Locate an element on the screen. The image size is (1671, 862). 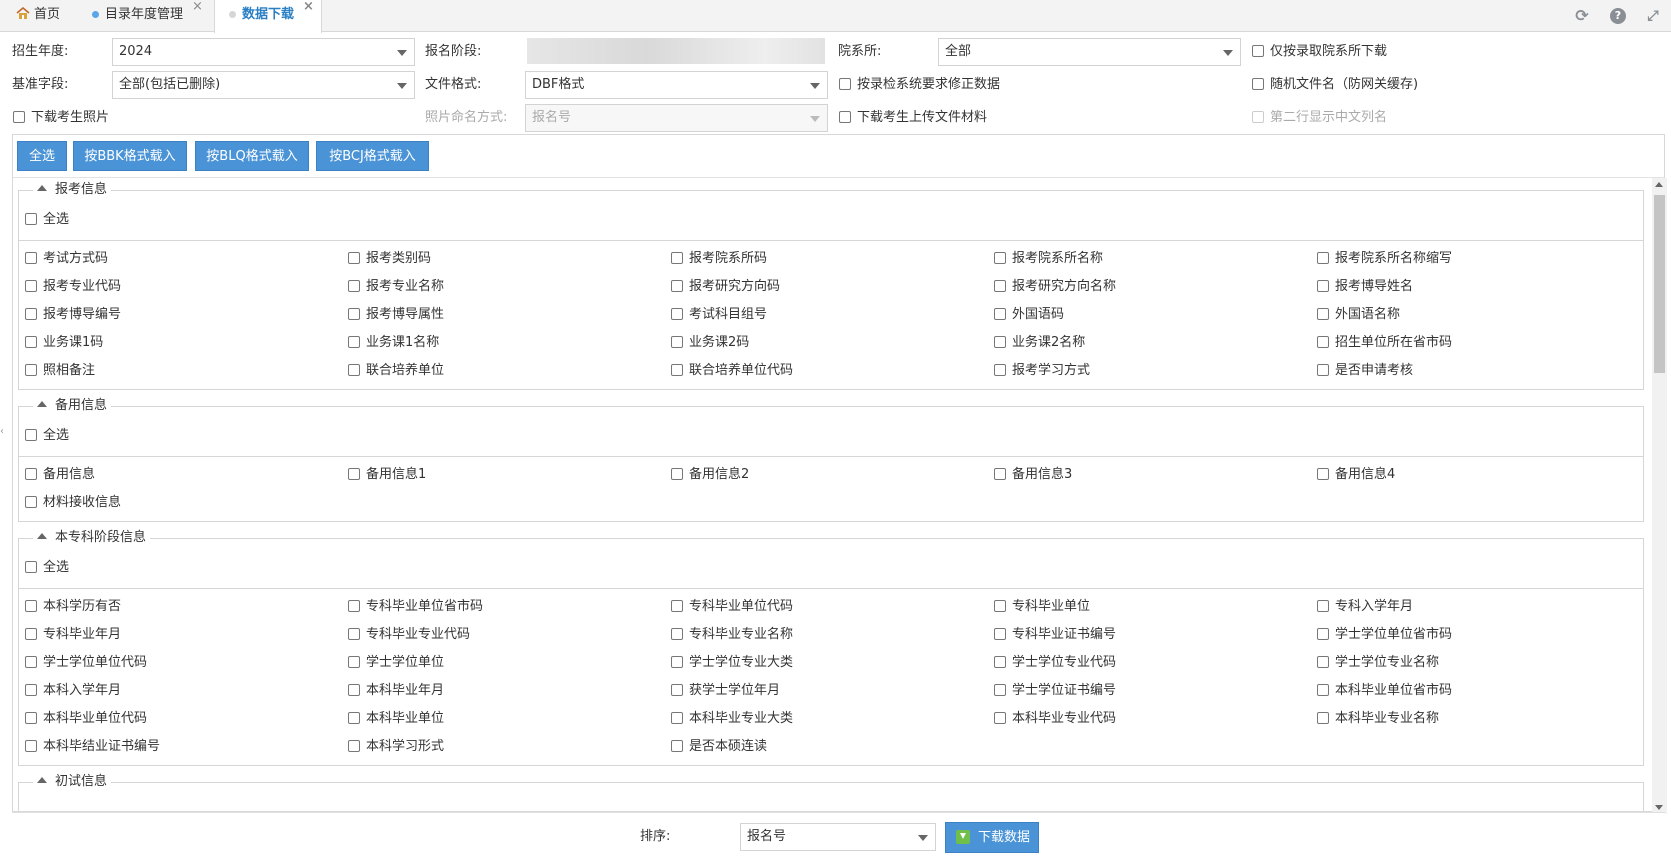
section-legend: 备用信息 is located at coordinates (72, 406).